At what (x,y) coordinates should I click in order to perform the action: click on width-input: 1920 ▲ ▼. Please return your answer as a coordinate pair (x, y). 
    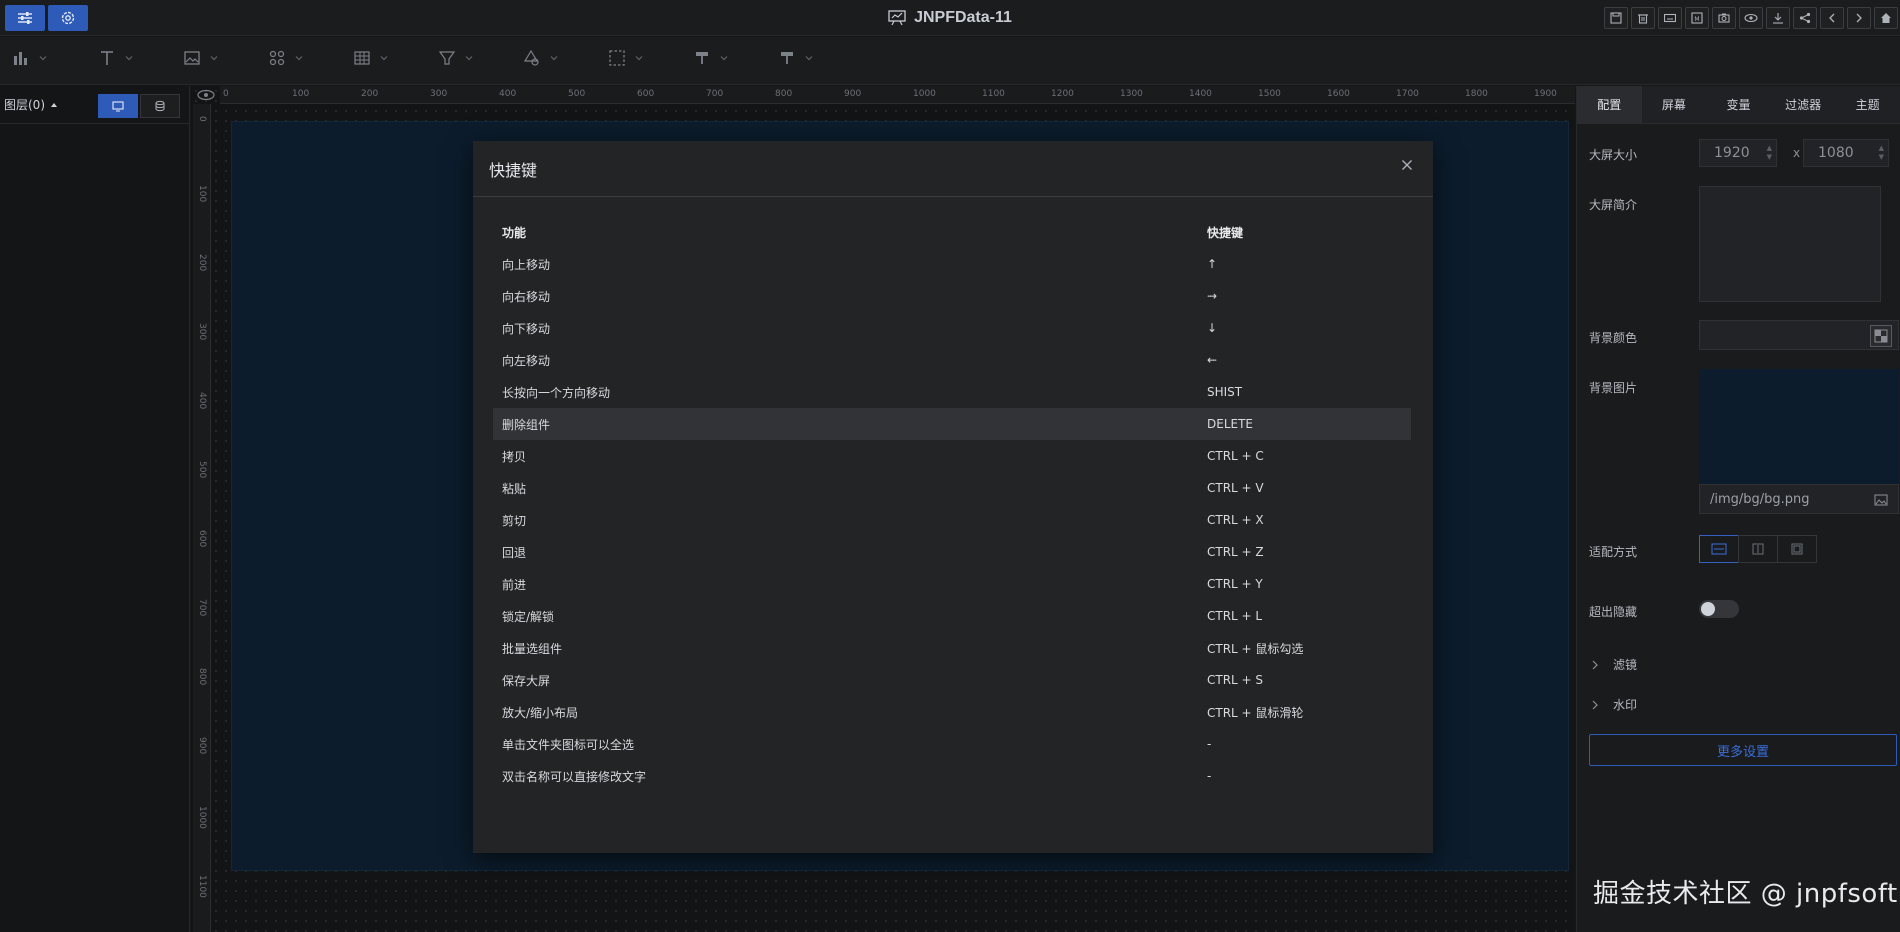
    Looking at the image, I should click on (1738, 153).